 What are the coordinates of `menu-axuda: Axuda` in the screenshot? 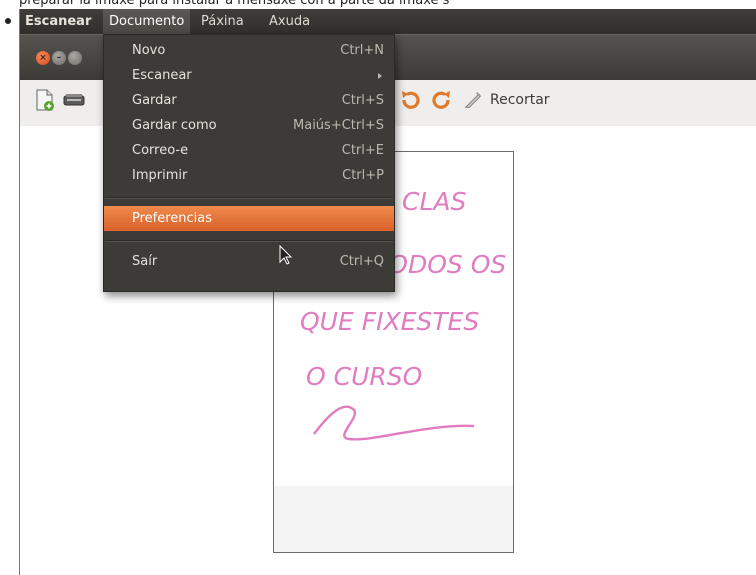 It's located at (289, 21).